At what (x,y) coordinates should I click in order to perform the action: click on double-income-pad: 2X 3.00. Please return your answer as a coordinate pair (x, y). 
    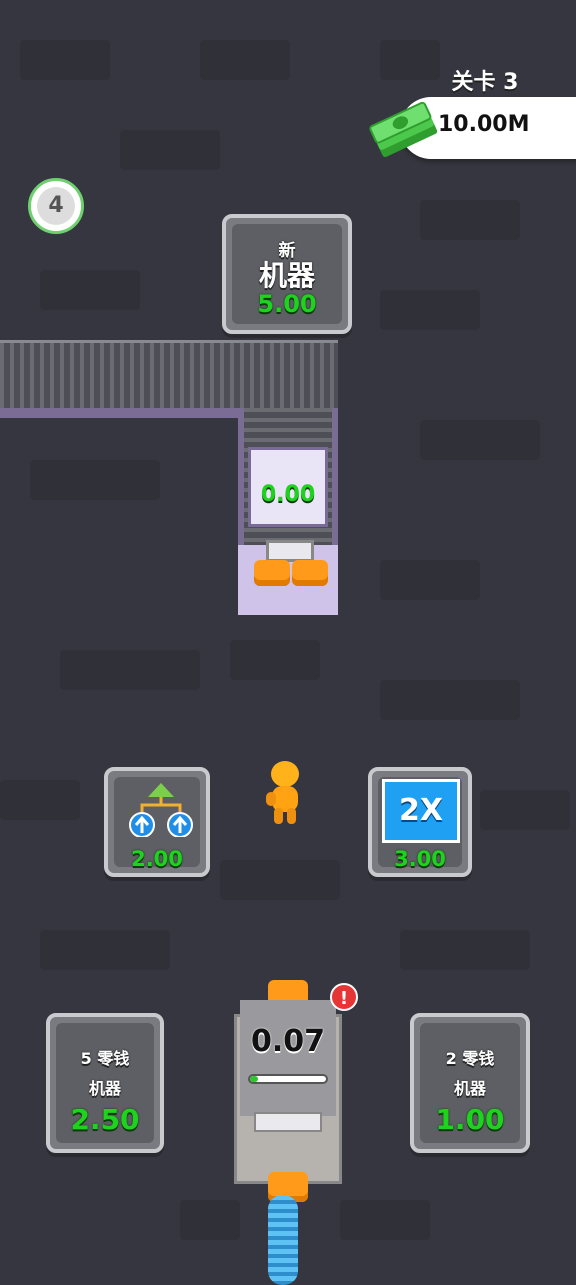
    Looking at the image, I should click on (420, 822).